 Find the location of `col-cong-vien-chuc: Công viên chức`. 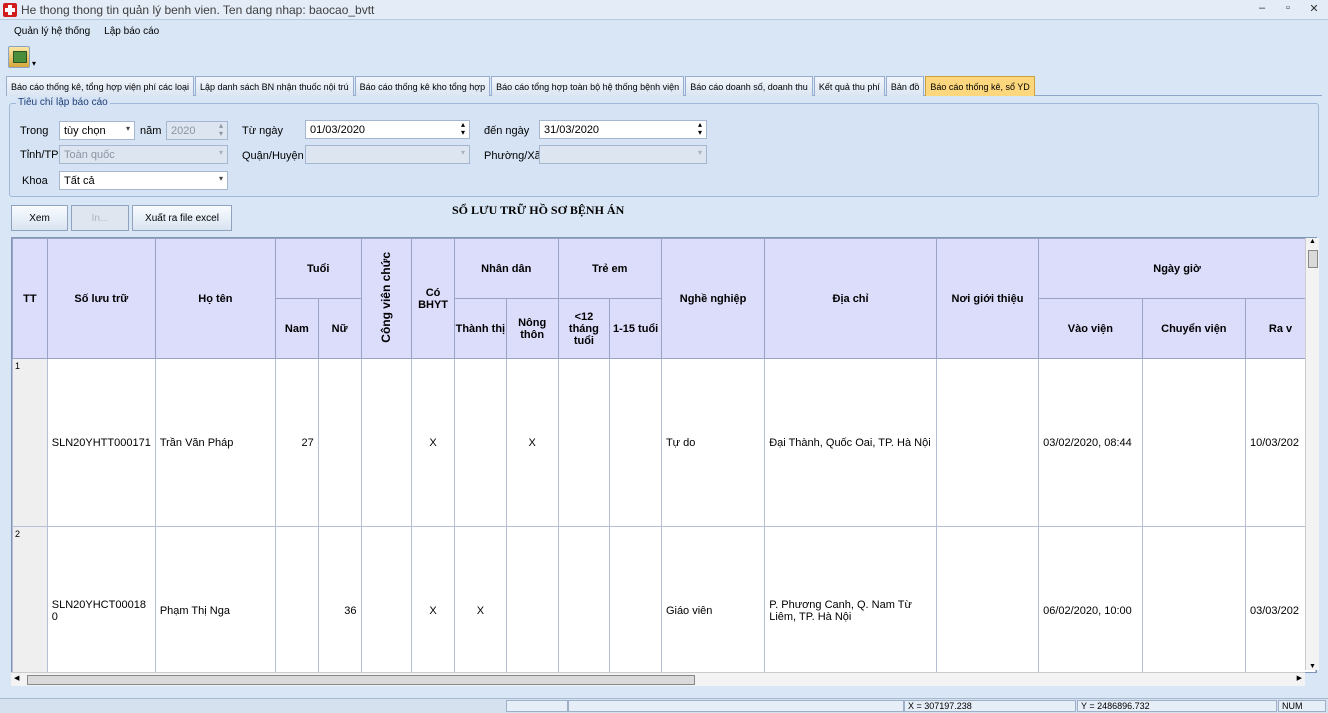

col-cong-vien-chuc: Công viên chức is located at coordinates (386, 298).